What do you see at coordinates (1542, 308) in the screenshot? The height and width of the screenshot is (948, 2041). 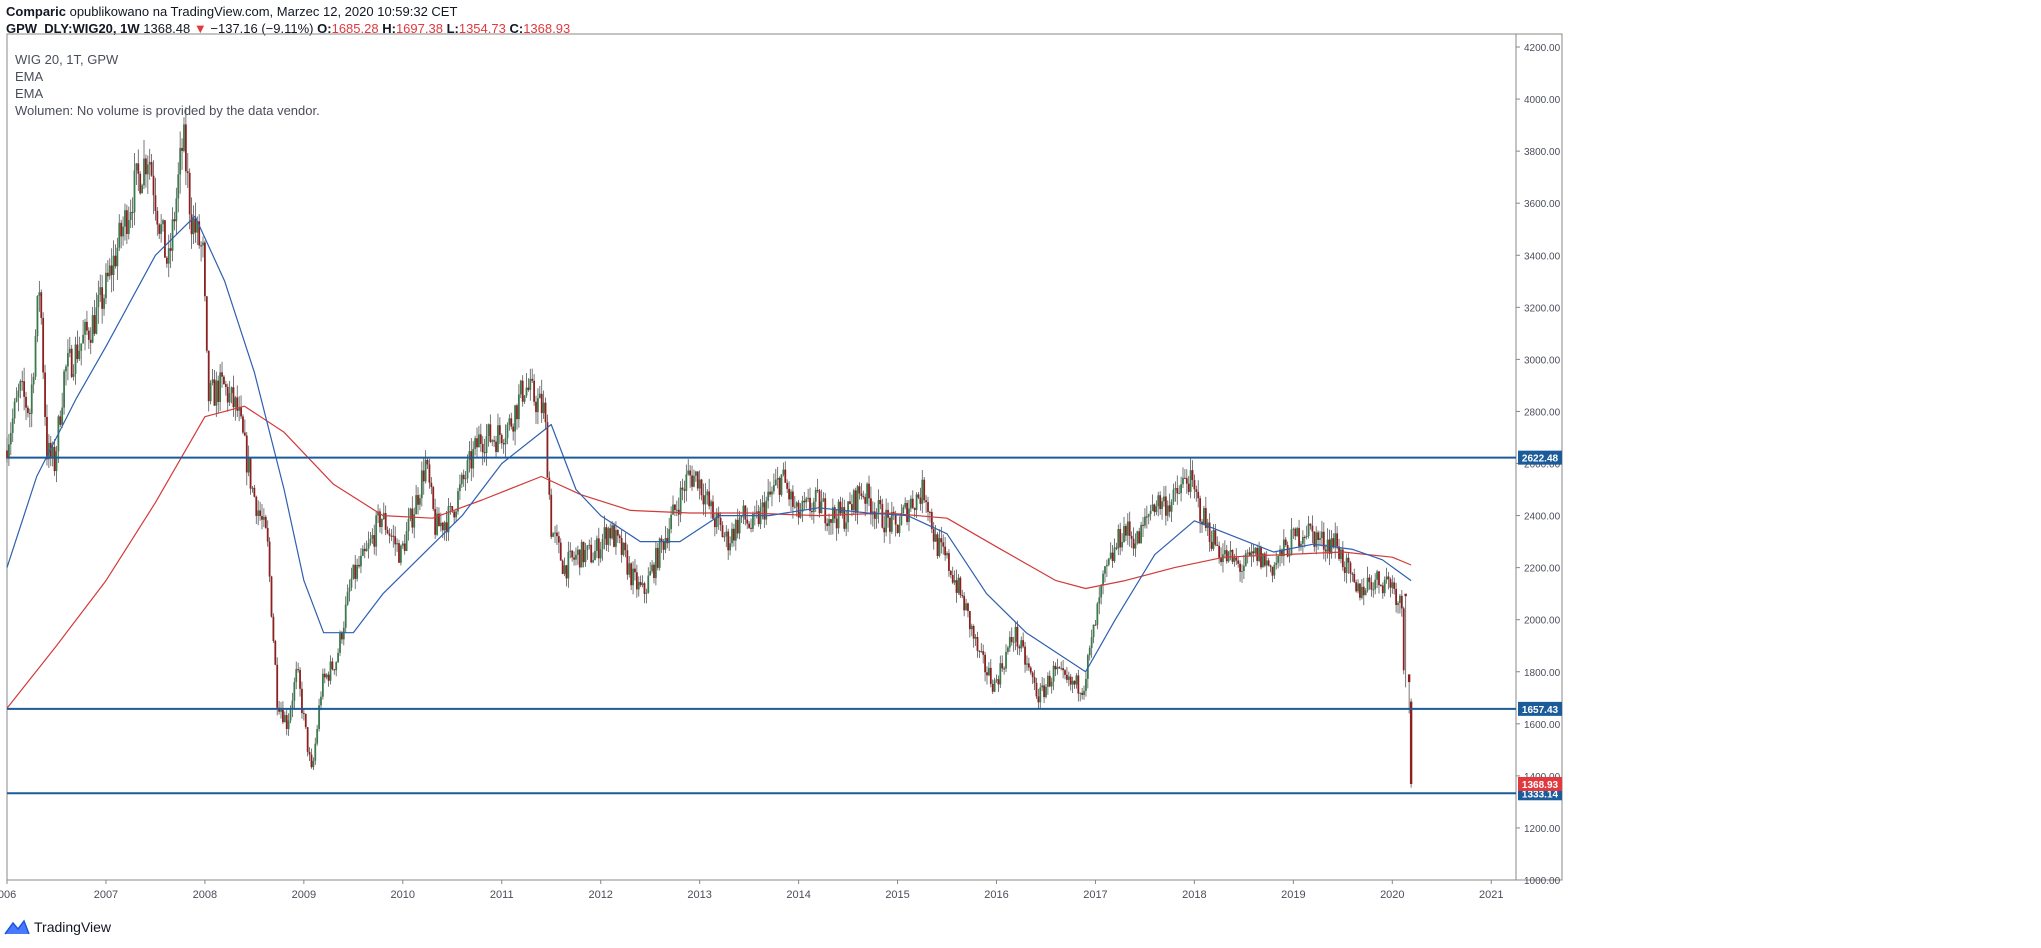 I see `y-tick-label: 3200.00` at bounding box center [1542, 308].